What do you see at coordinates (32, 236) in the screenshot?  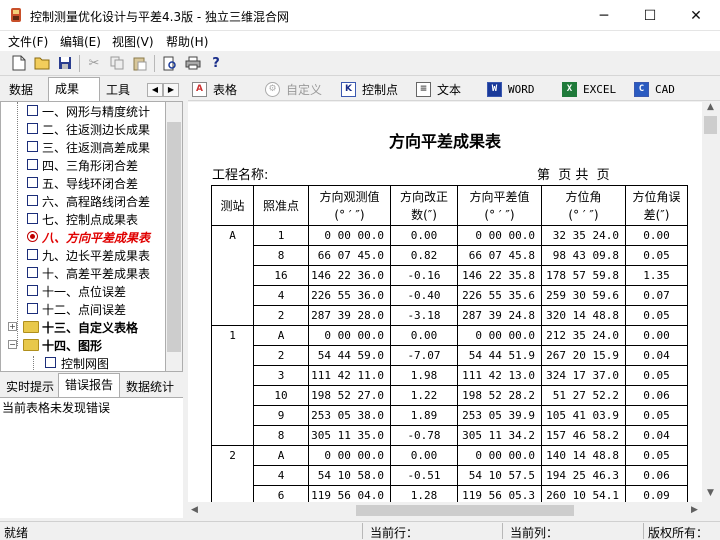 I see `selected-radio-icon` at bounding box center [32, 236].